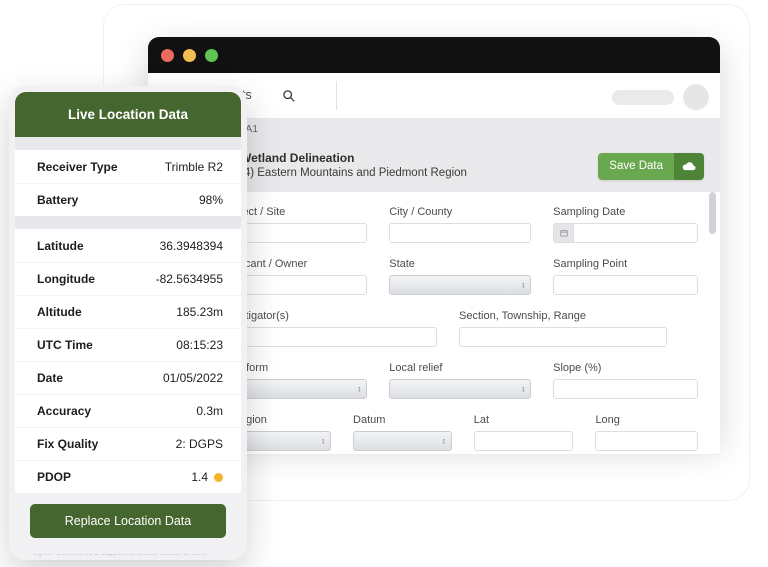 The height and width of the screenshot is (567, 768). I want to click on section-township-range-input, so click(563, 337).